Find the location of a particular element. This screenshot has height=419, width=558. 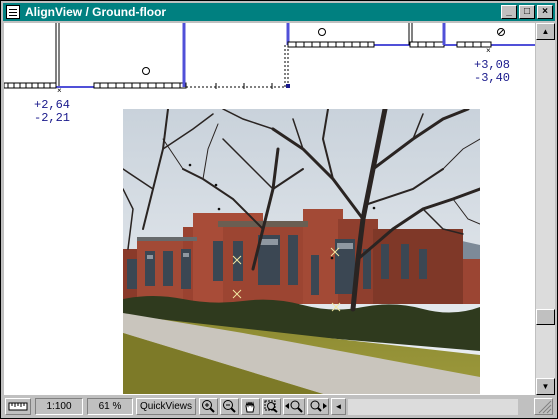

minimize-button: _ is located at coordinates (509, 12).